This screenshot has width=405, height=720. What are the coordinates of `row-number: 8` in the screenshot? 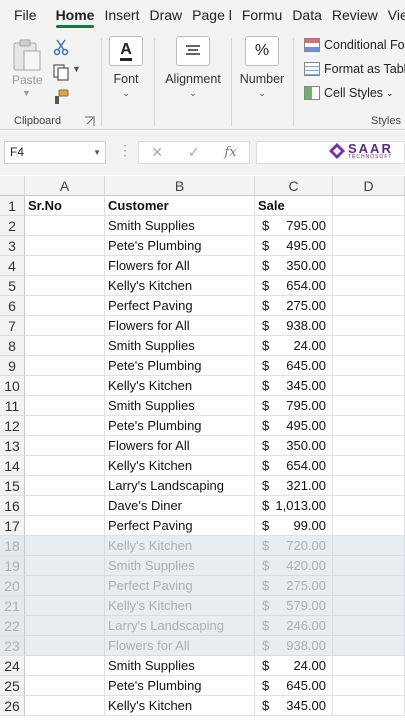 It's located at (12, 346).